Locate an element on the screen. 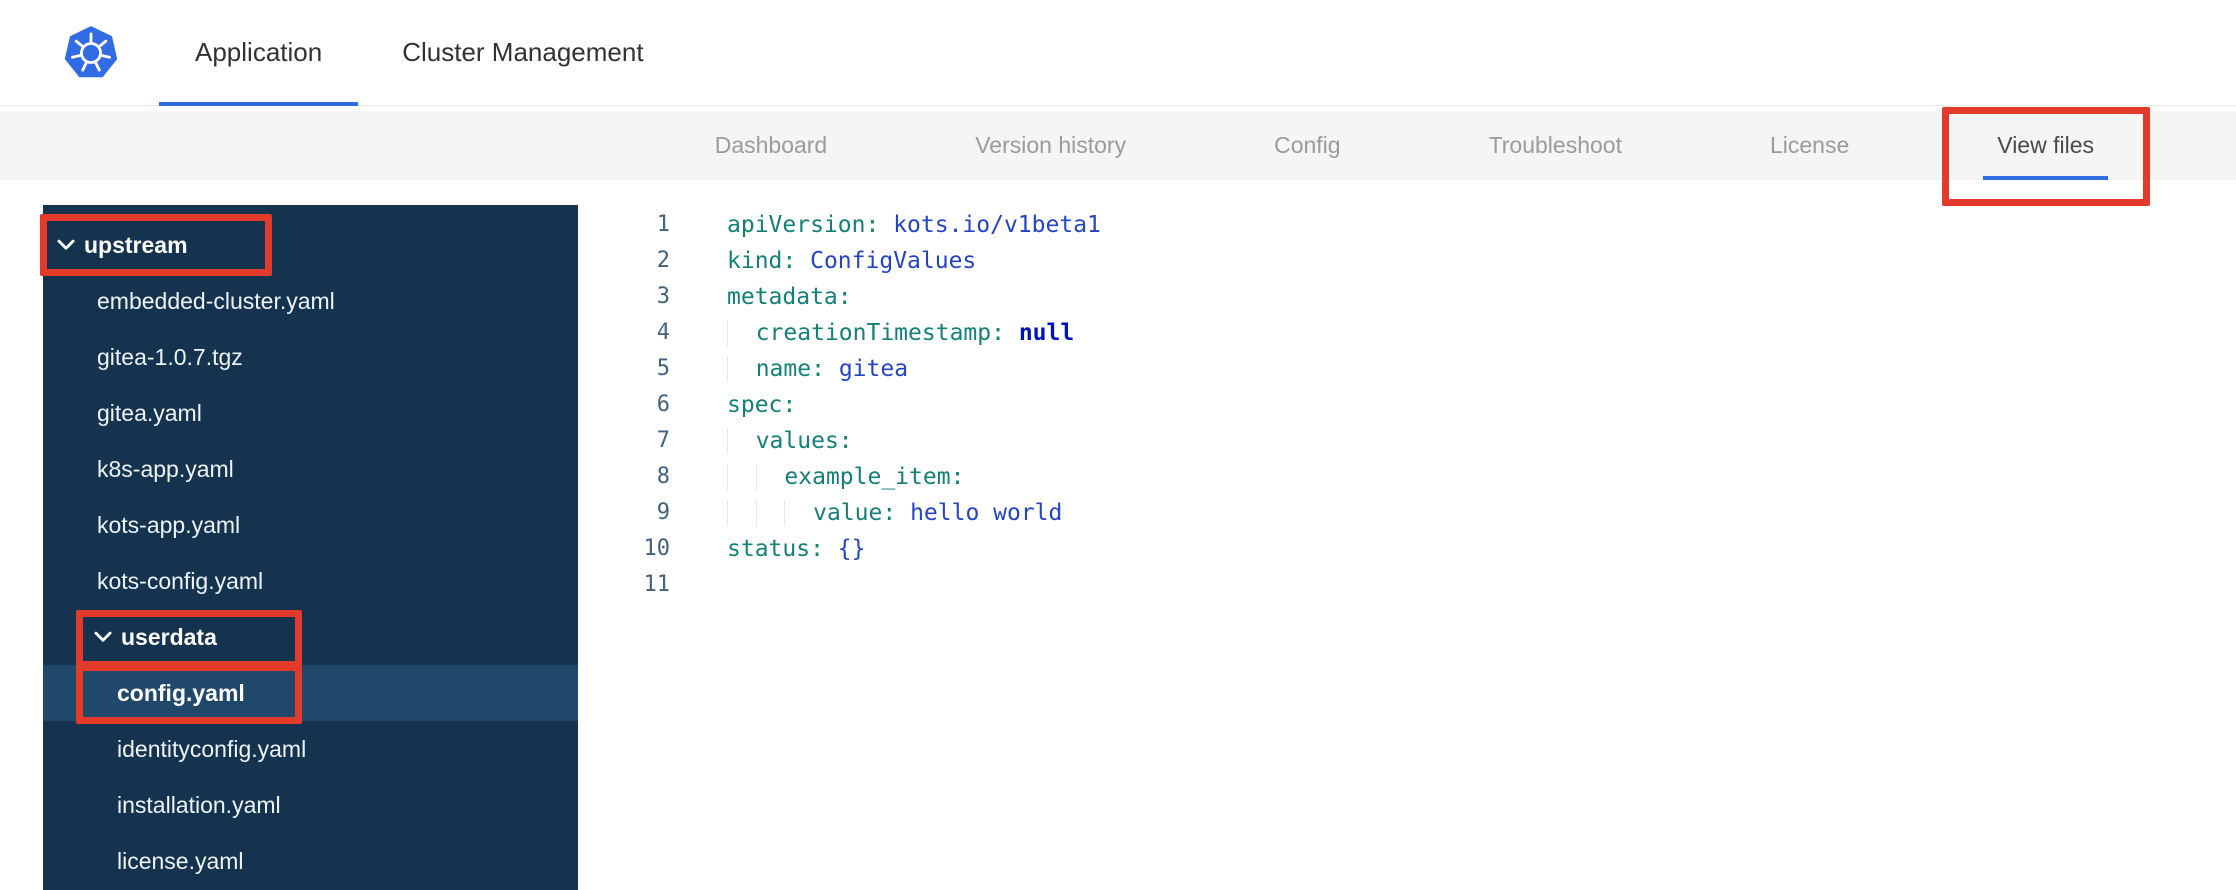 This screenshot has height=890, width=2236. code-text: apiVersion: kots.io/v1beta1 is located at coordinates (885, 225).